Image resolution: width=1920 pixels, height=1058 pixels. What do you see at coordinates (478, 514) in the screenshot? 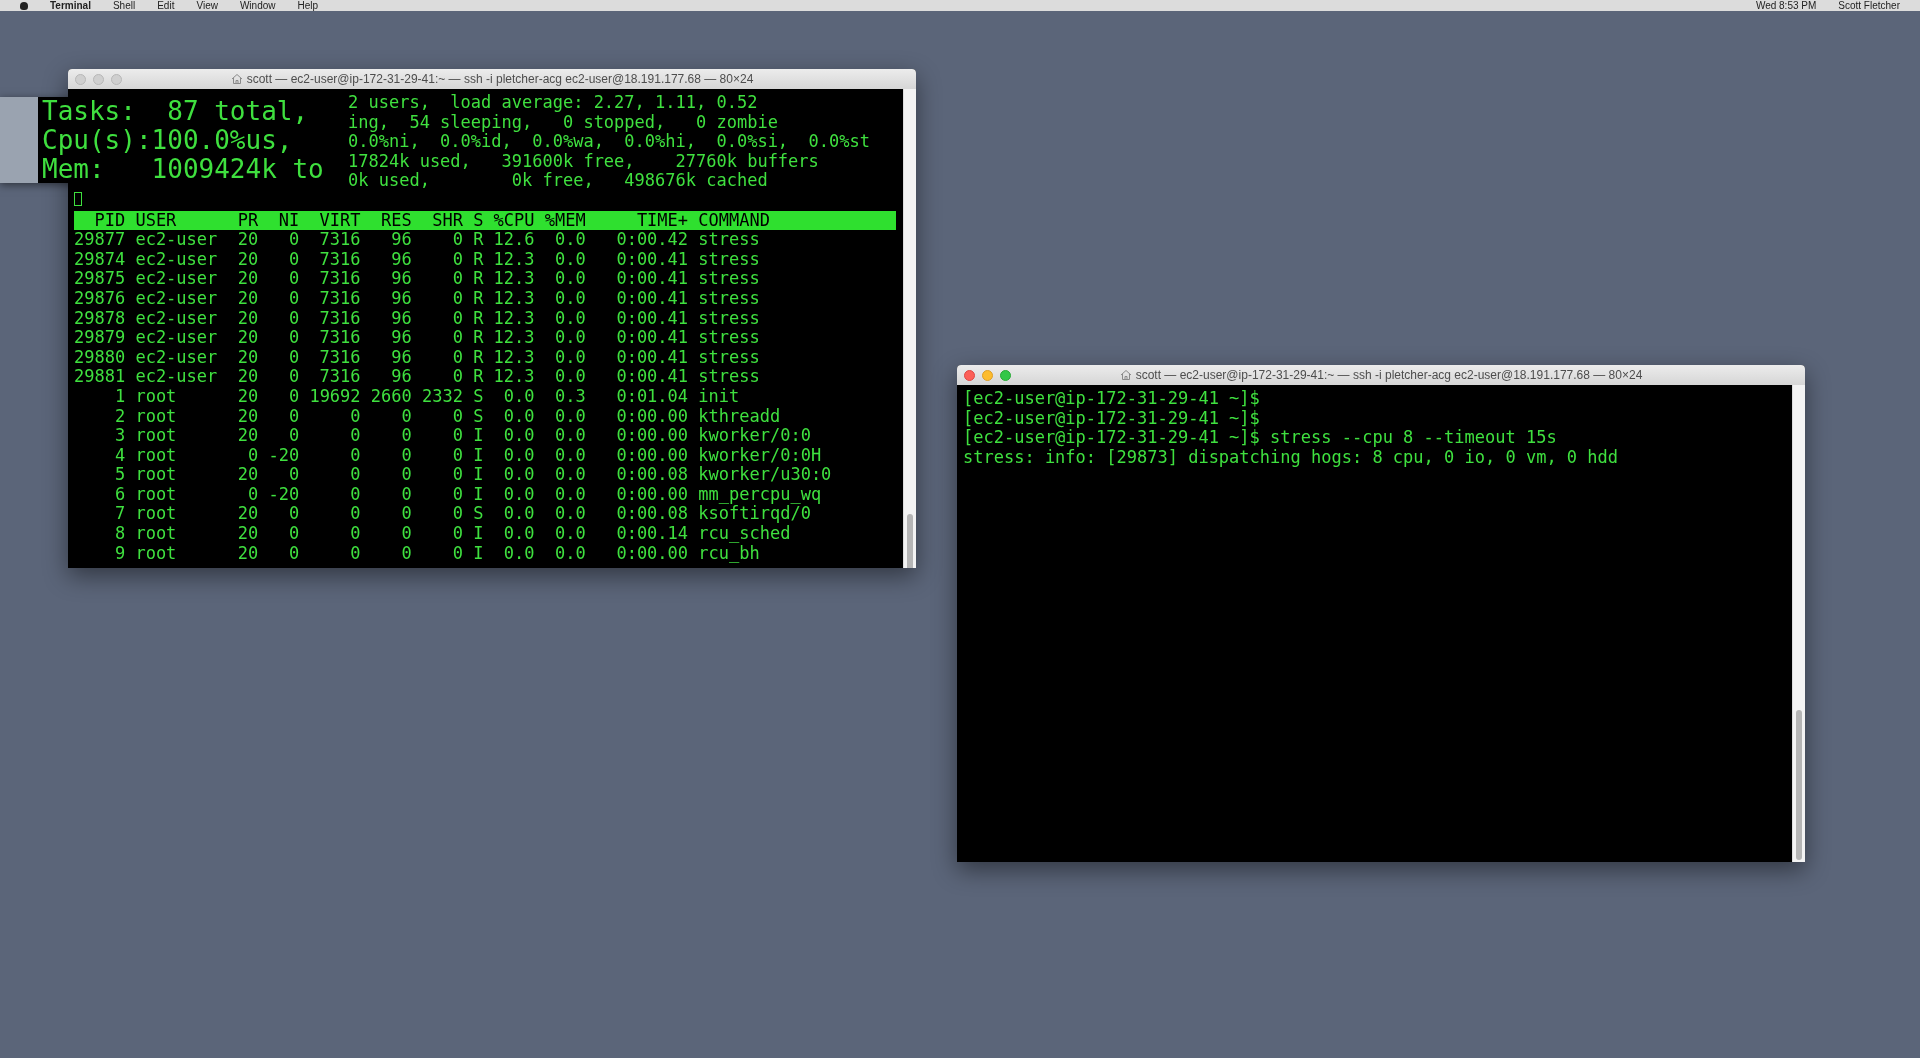
I see `table-cell: S` at bounding box center [478, 514].